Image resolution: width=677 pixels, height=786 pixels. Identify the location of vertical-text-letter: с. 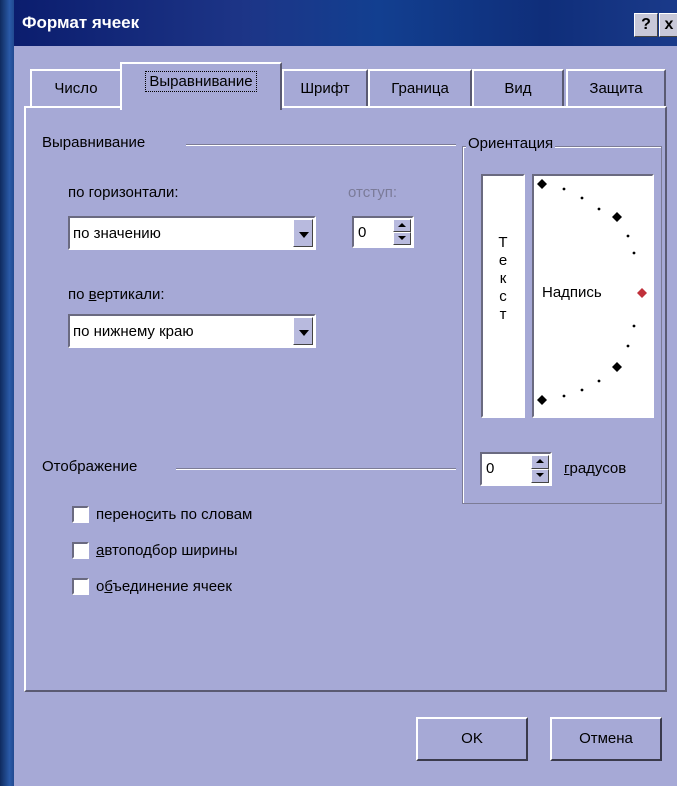
(503, 296).